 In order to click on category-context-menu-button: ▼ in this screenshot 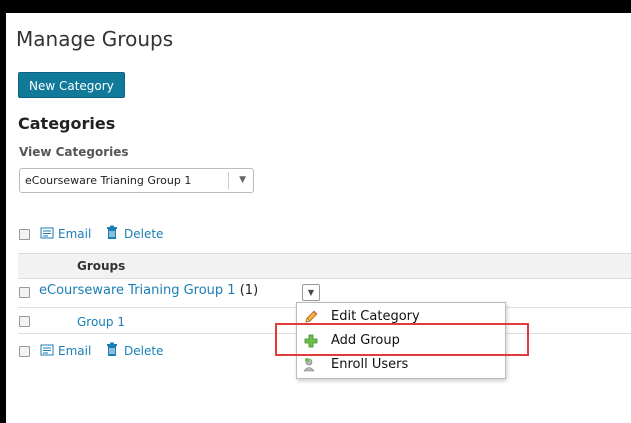, I will do `click(311, 292)`.